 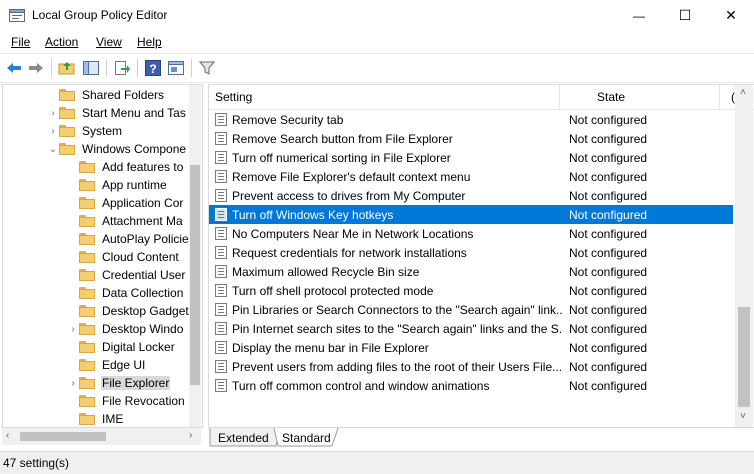 What do you see at coordinates (330, 347) in the screenshot?
I see `policy-setting-name: Display the menu bar in File Explorer` at bounding box center [330, 347].